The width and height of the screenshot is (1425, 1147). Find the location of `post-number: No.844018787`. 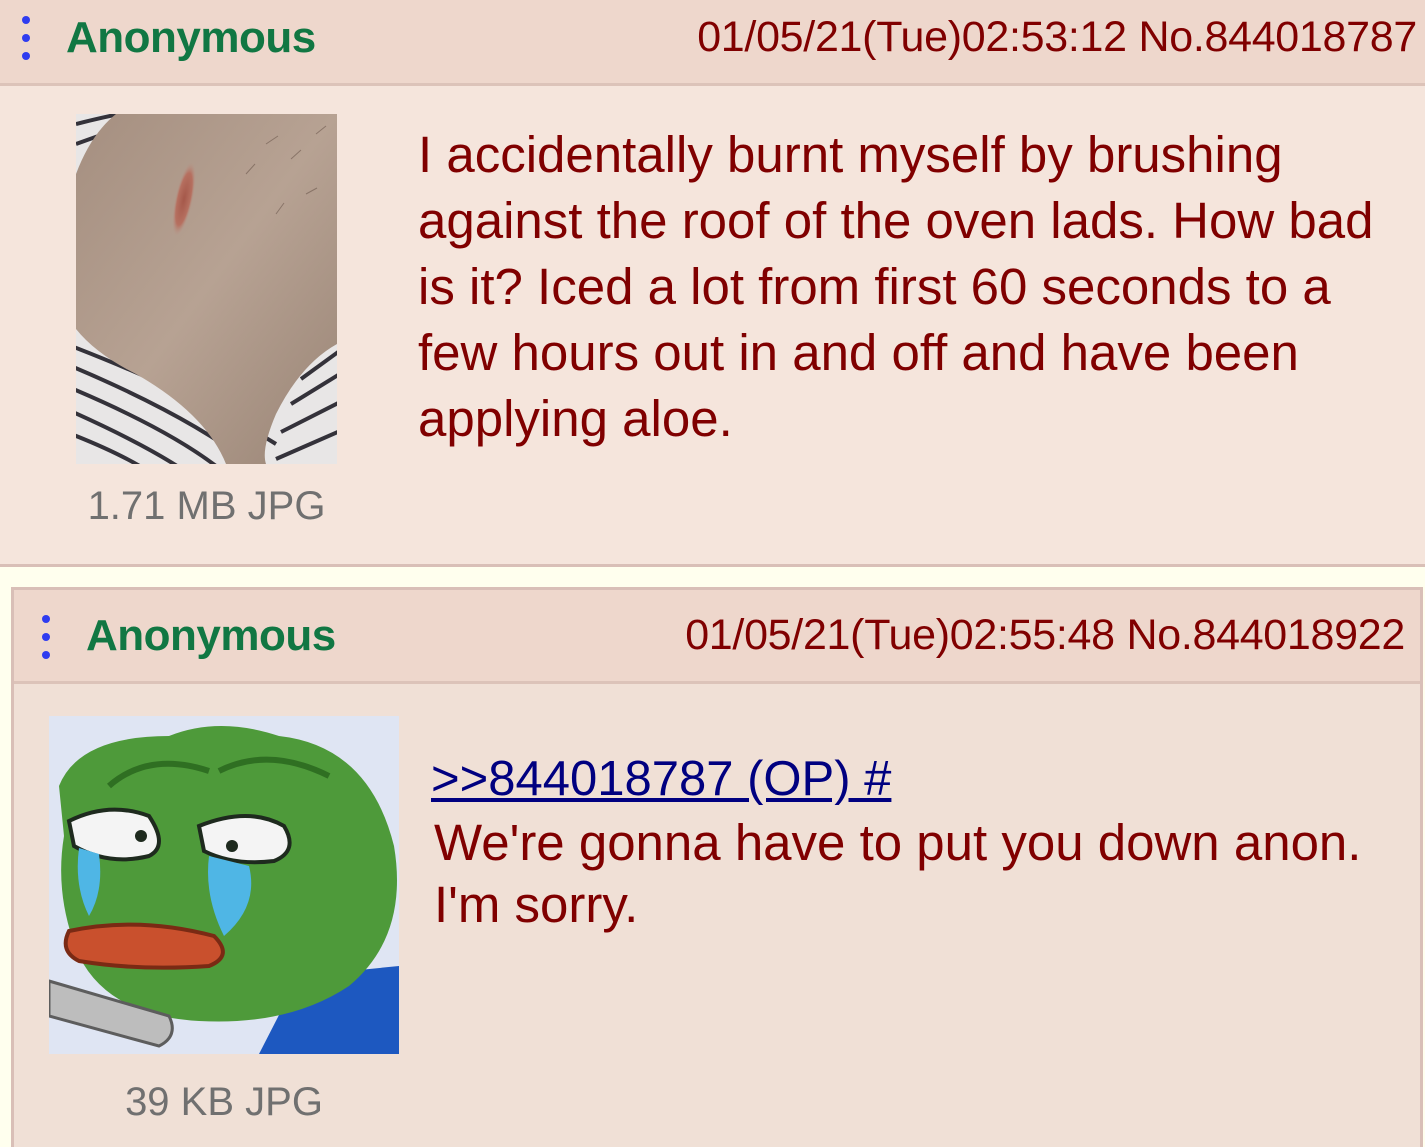

post-number: No.844018787 is located at coordinates (1277, 37).